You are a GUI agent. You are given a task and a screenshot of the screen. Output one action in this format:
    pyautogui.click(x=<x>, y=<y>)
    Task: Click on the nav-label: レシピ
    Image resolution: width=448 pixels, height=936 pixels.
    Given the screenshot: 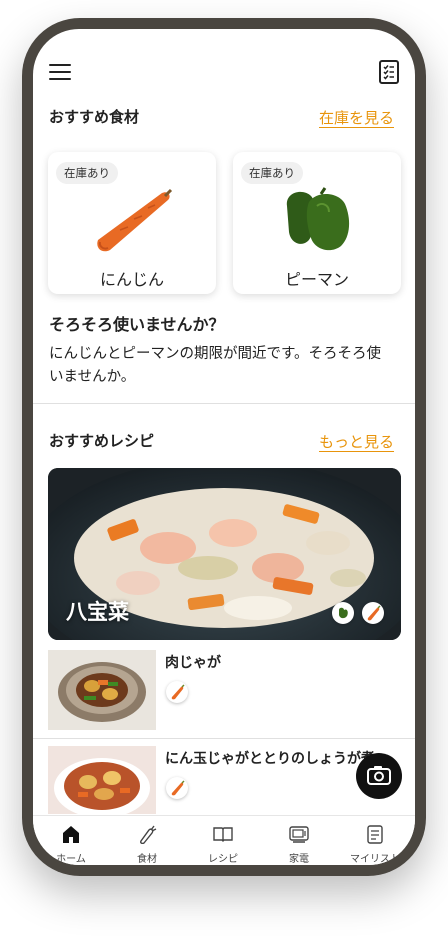 What is the action you would take?
    pyautogui.click(x=223, y=859)
    